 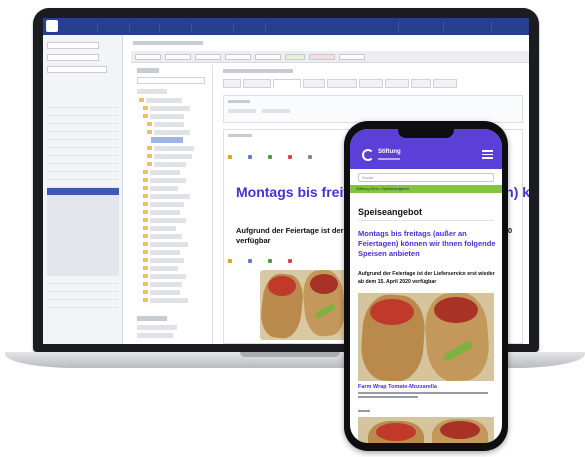 What do you see at coordinates (171, 80) in the screenshot?
I see `tree-search-input` at bounding box center [171, 80].